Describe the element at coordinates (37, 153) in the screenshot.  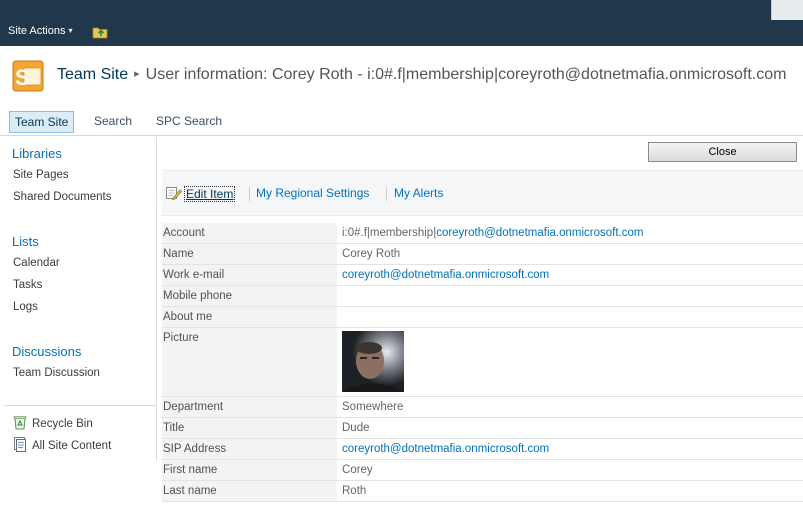
I see `nav-header-libraries: Libraries` at that location.